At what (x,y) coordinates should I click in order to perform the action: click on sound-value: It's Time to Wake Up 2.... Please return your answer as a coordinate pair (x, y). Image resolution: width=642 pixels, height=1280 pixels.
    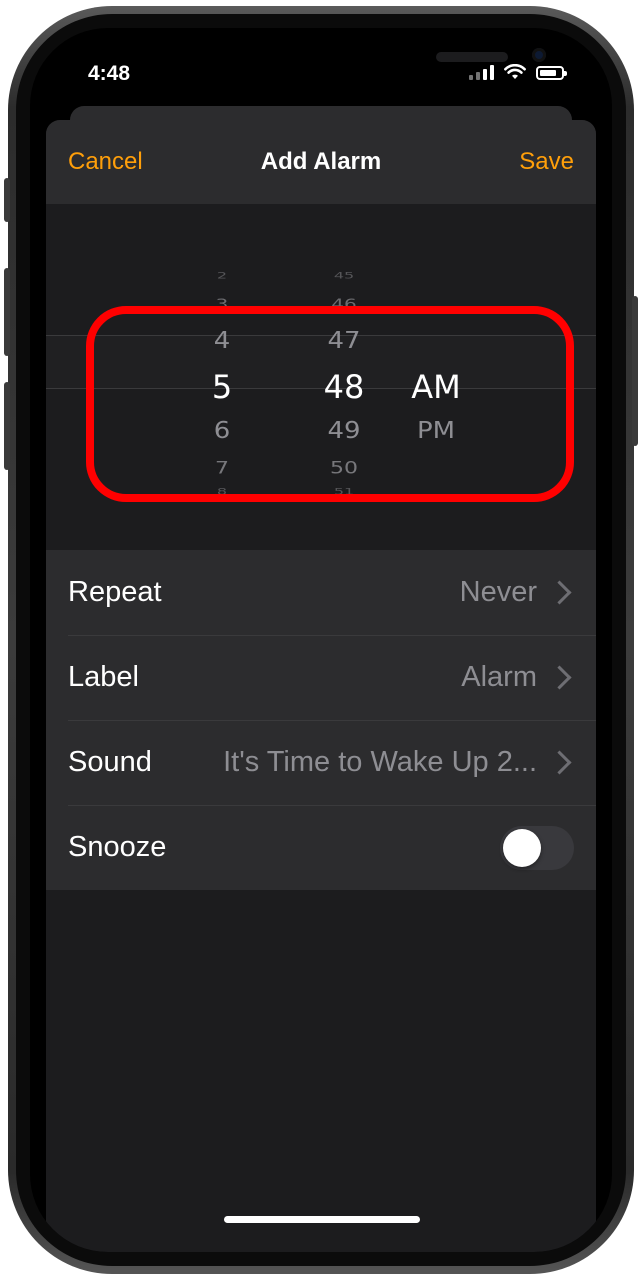
    Looking at the image, I should click on (380, 762).